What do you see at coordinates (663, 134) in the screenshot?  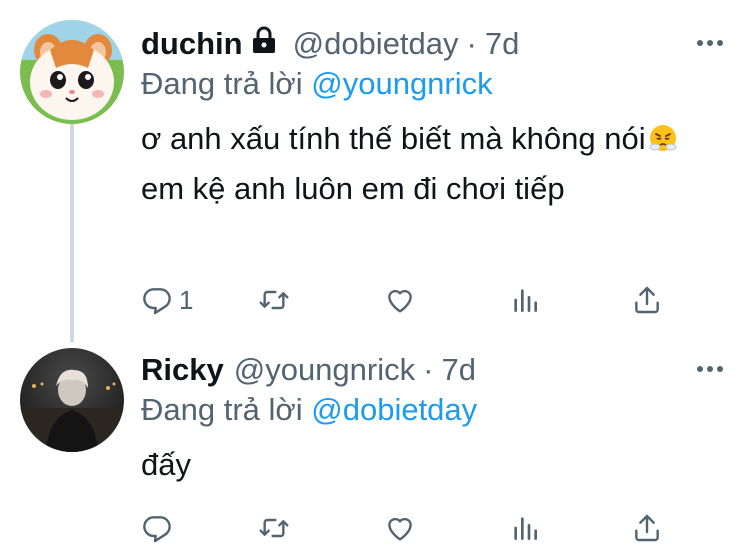 I see `steam-from-nose-emoji-icon` at bounding box center [663, 134].